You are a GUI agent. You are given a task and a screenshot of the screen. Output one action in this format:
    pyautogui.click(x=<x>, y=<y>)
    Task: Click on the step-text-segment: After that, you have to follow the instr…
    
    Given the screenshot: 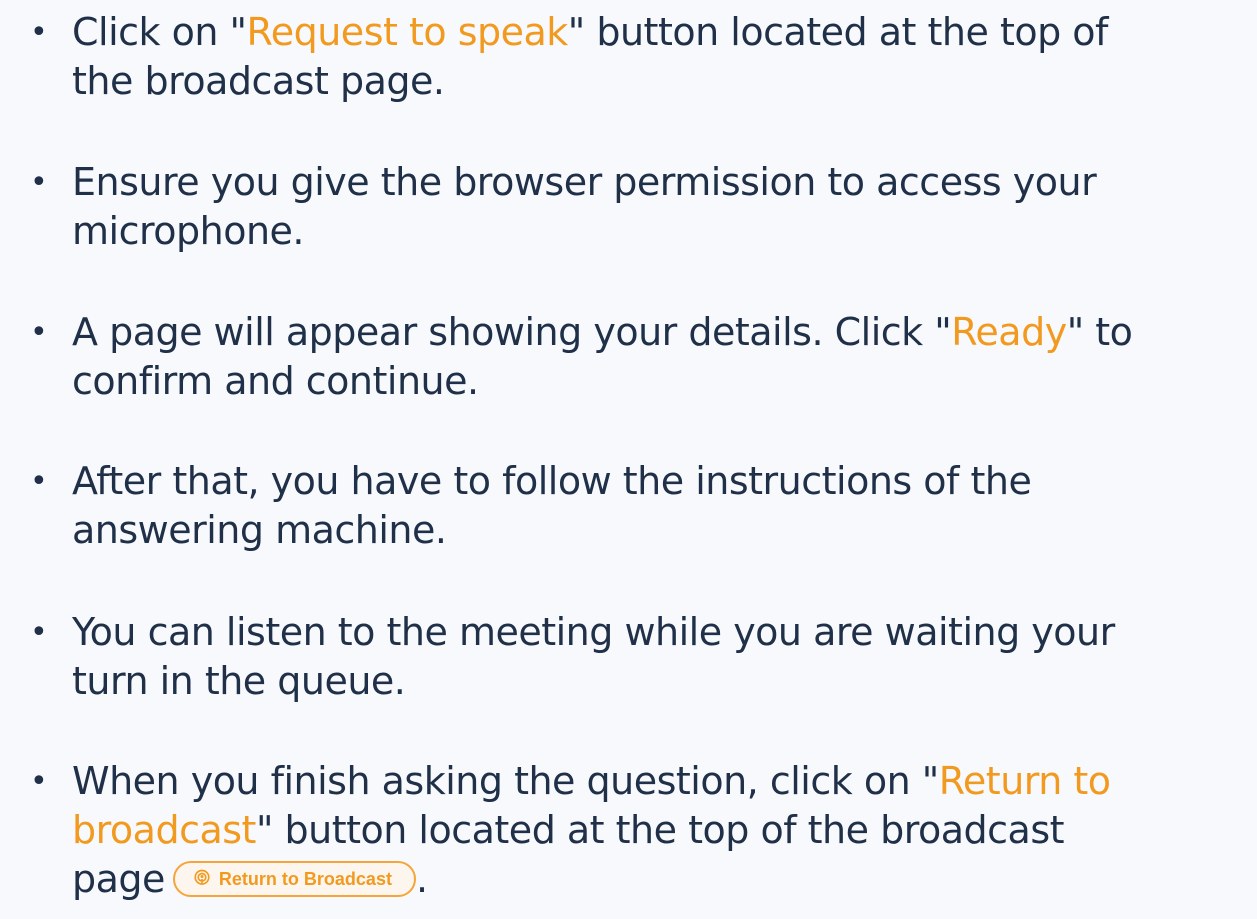 What is the action you would take?
    pyautogui.click(x=552, y=481)
    